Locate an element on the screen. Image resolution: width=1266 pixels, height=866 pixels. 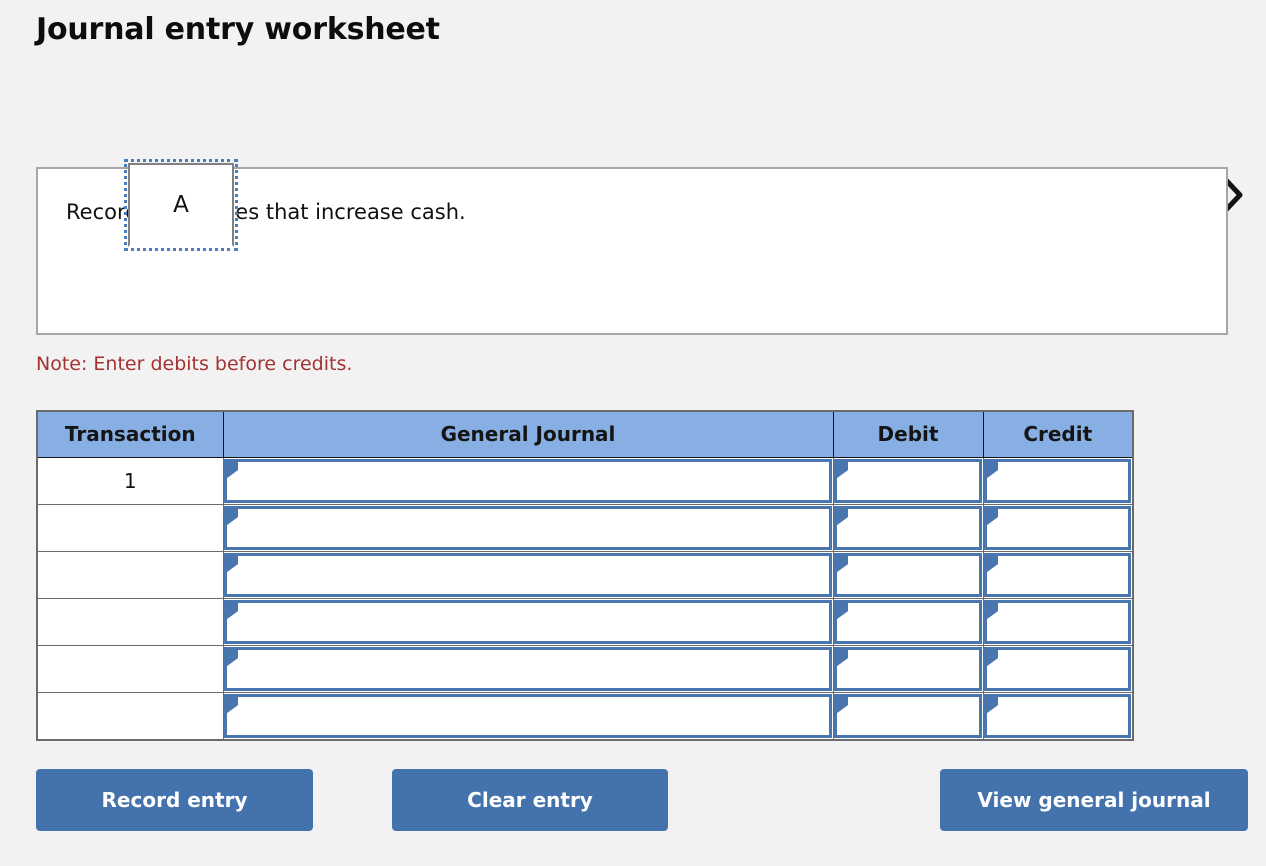
worksheet-tab-a-label: A is located at coordinates (181, 205).